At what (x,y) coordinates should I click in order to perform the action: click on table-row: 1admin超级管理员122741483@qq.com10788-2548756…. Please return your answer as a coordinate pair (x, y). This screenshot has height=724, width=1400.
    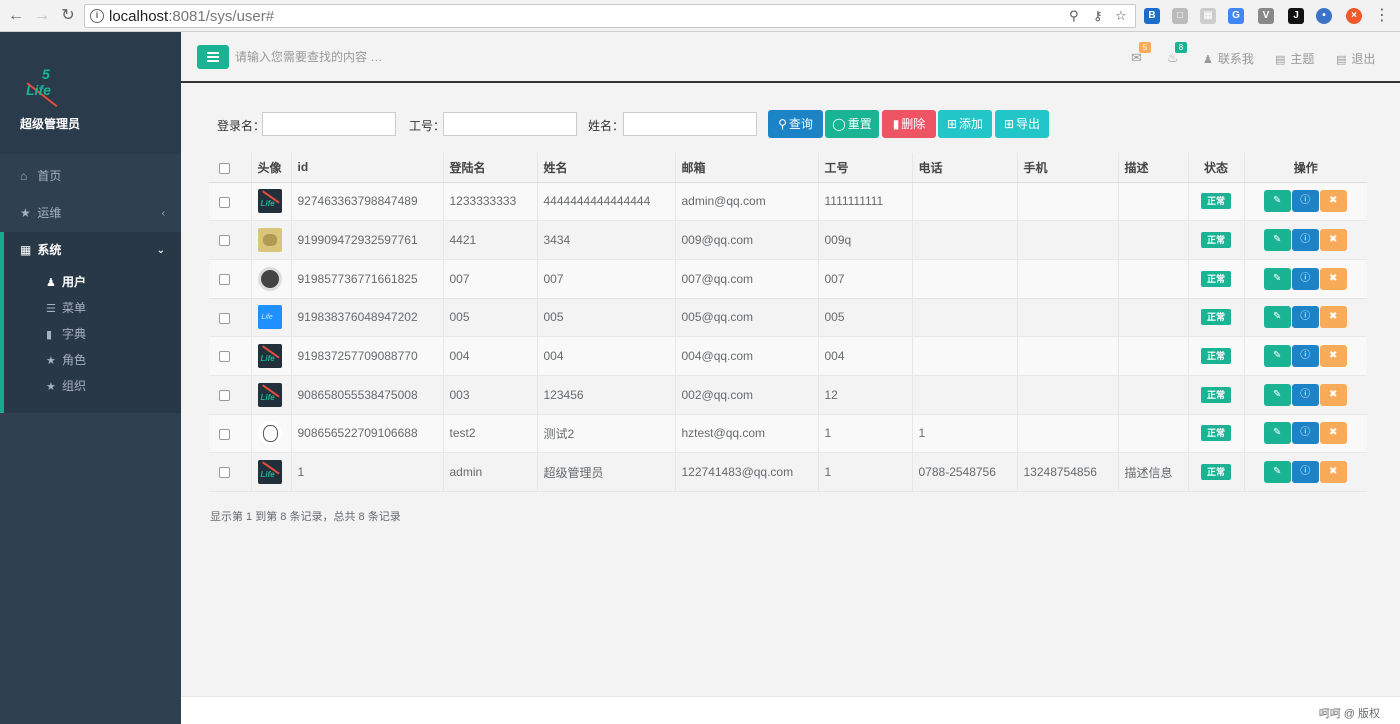
    Looking at the image, I should click on (788, 472).